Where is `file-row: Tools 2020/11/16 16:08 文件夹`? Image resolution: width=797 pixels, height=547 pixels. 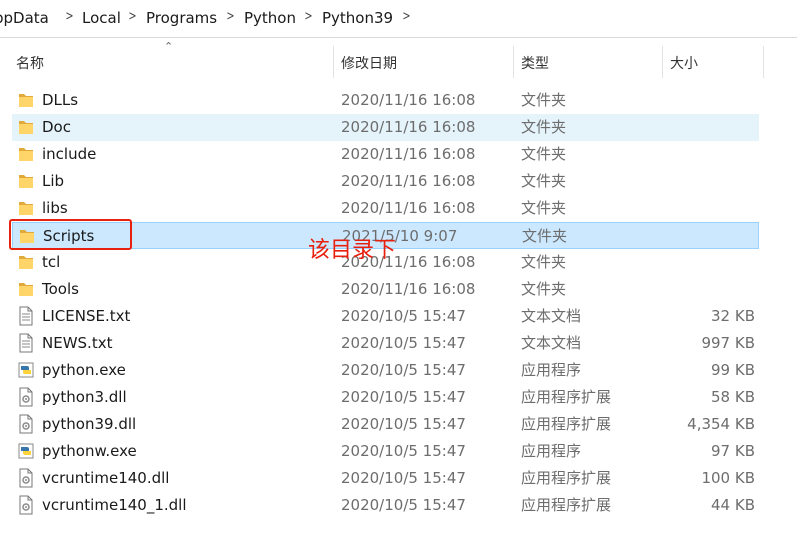
file-row: Tools 2020/11/16 16:08 文件夹 is located at coordinates (385, 289).